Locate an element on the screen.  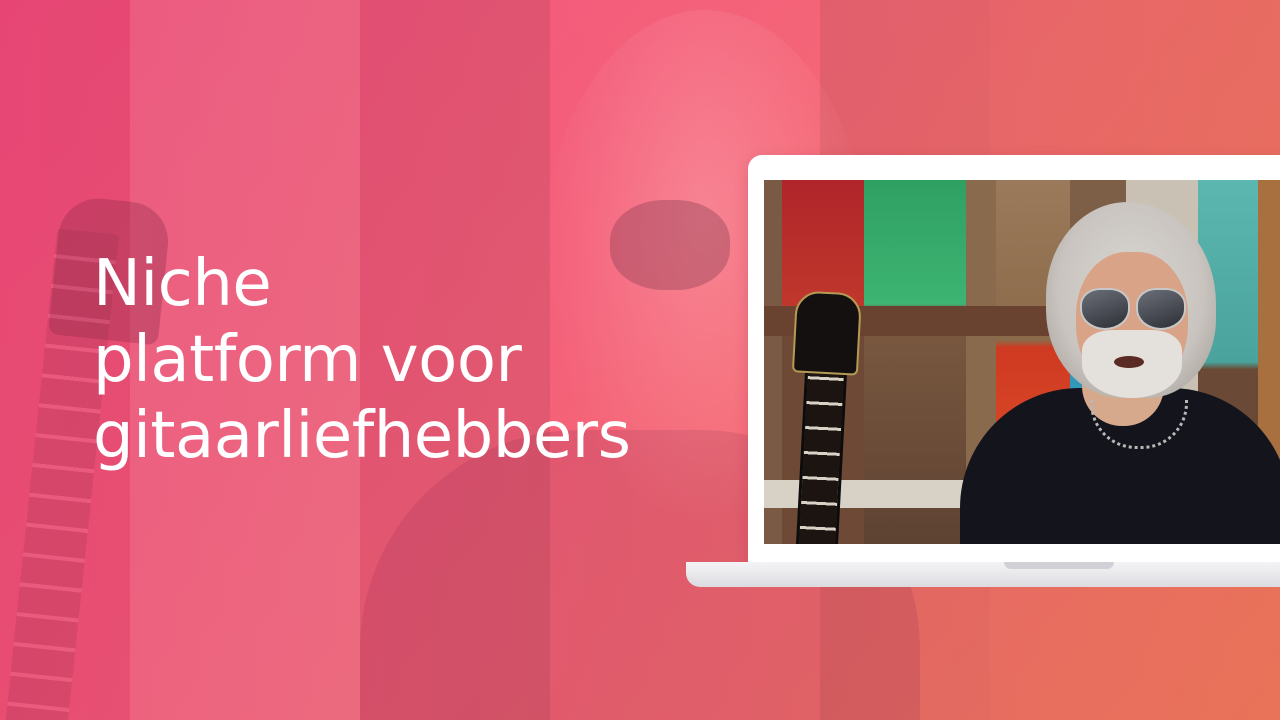
title-line-2: platform voor is located at coordinates (307, 360).